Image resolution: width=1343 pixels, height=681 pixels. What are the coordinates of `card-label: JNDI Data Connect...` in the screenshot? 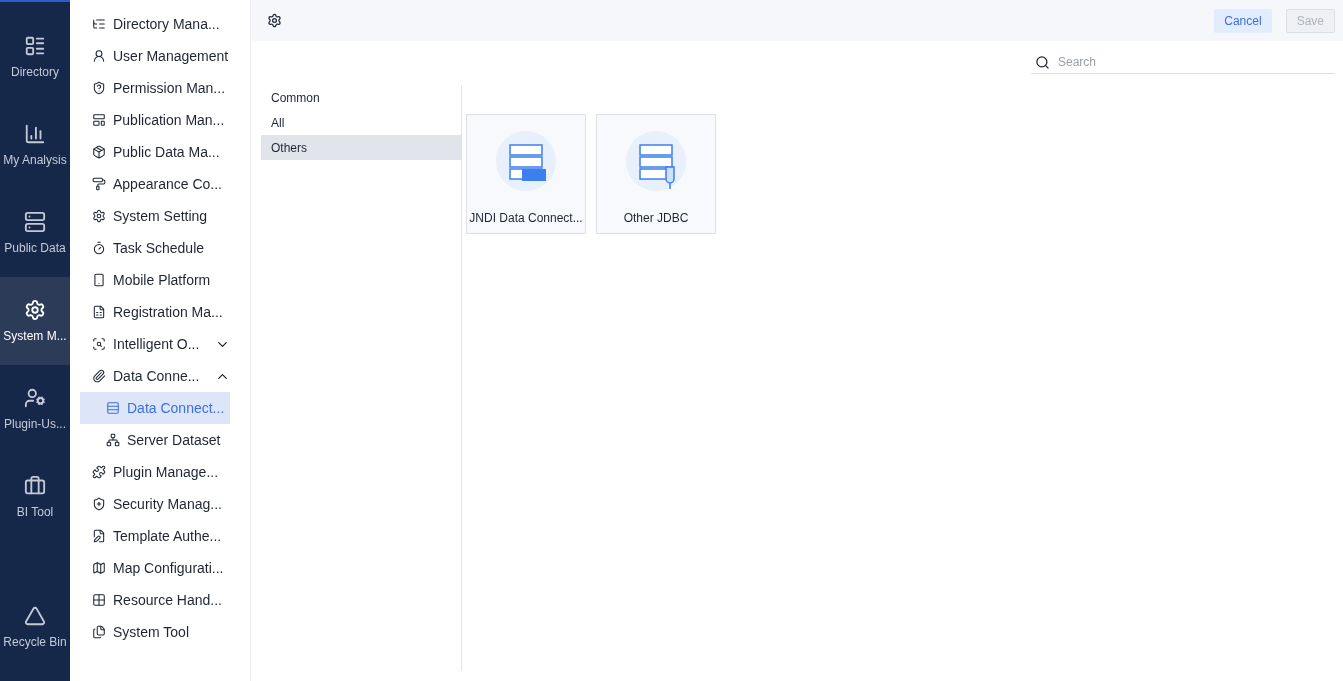 It's located at (526, 218).